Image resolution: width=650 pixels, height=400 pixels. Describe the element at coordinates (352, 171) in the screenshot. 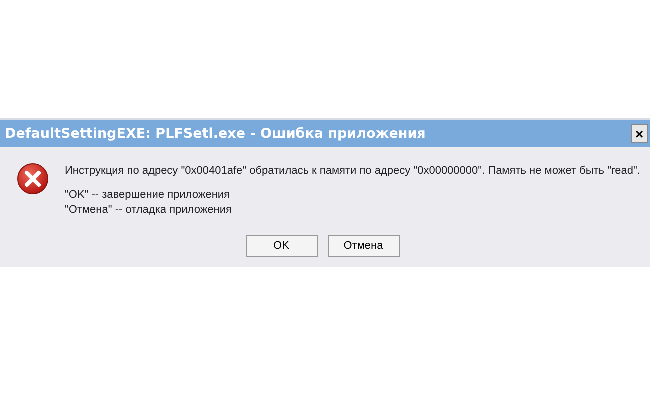

I see `error-message: Инструкция по адресу "0x00401afe" обратилась к памяти по адресу "0x00000000". Память не может быть "read".` at that location.